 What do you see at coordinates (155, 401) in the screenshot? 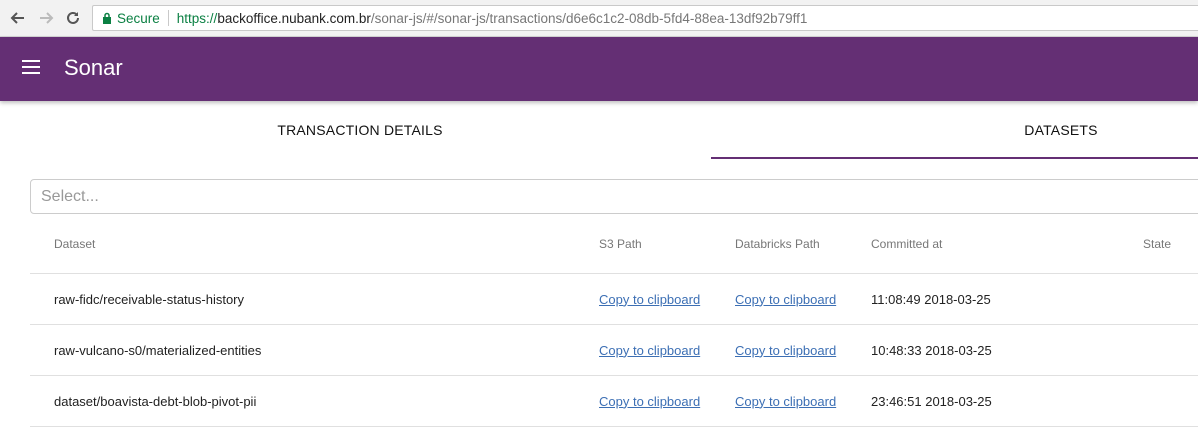
I see `dataset-name: dataset/boavista-debt-blob-pivot-pii` at bounding box center [155, 401].